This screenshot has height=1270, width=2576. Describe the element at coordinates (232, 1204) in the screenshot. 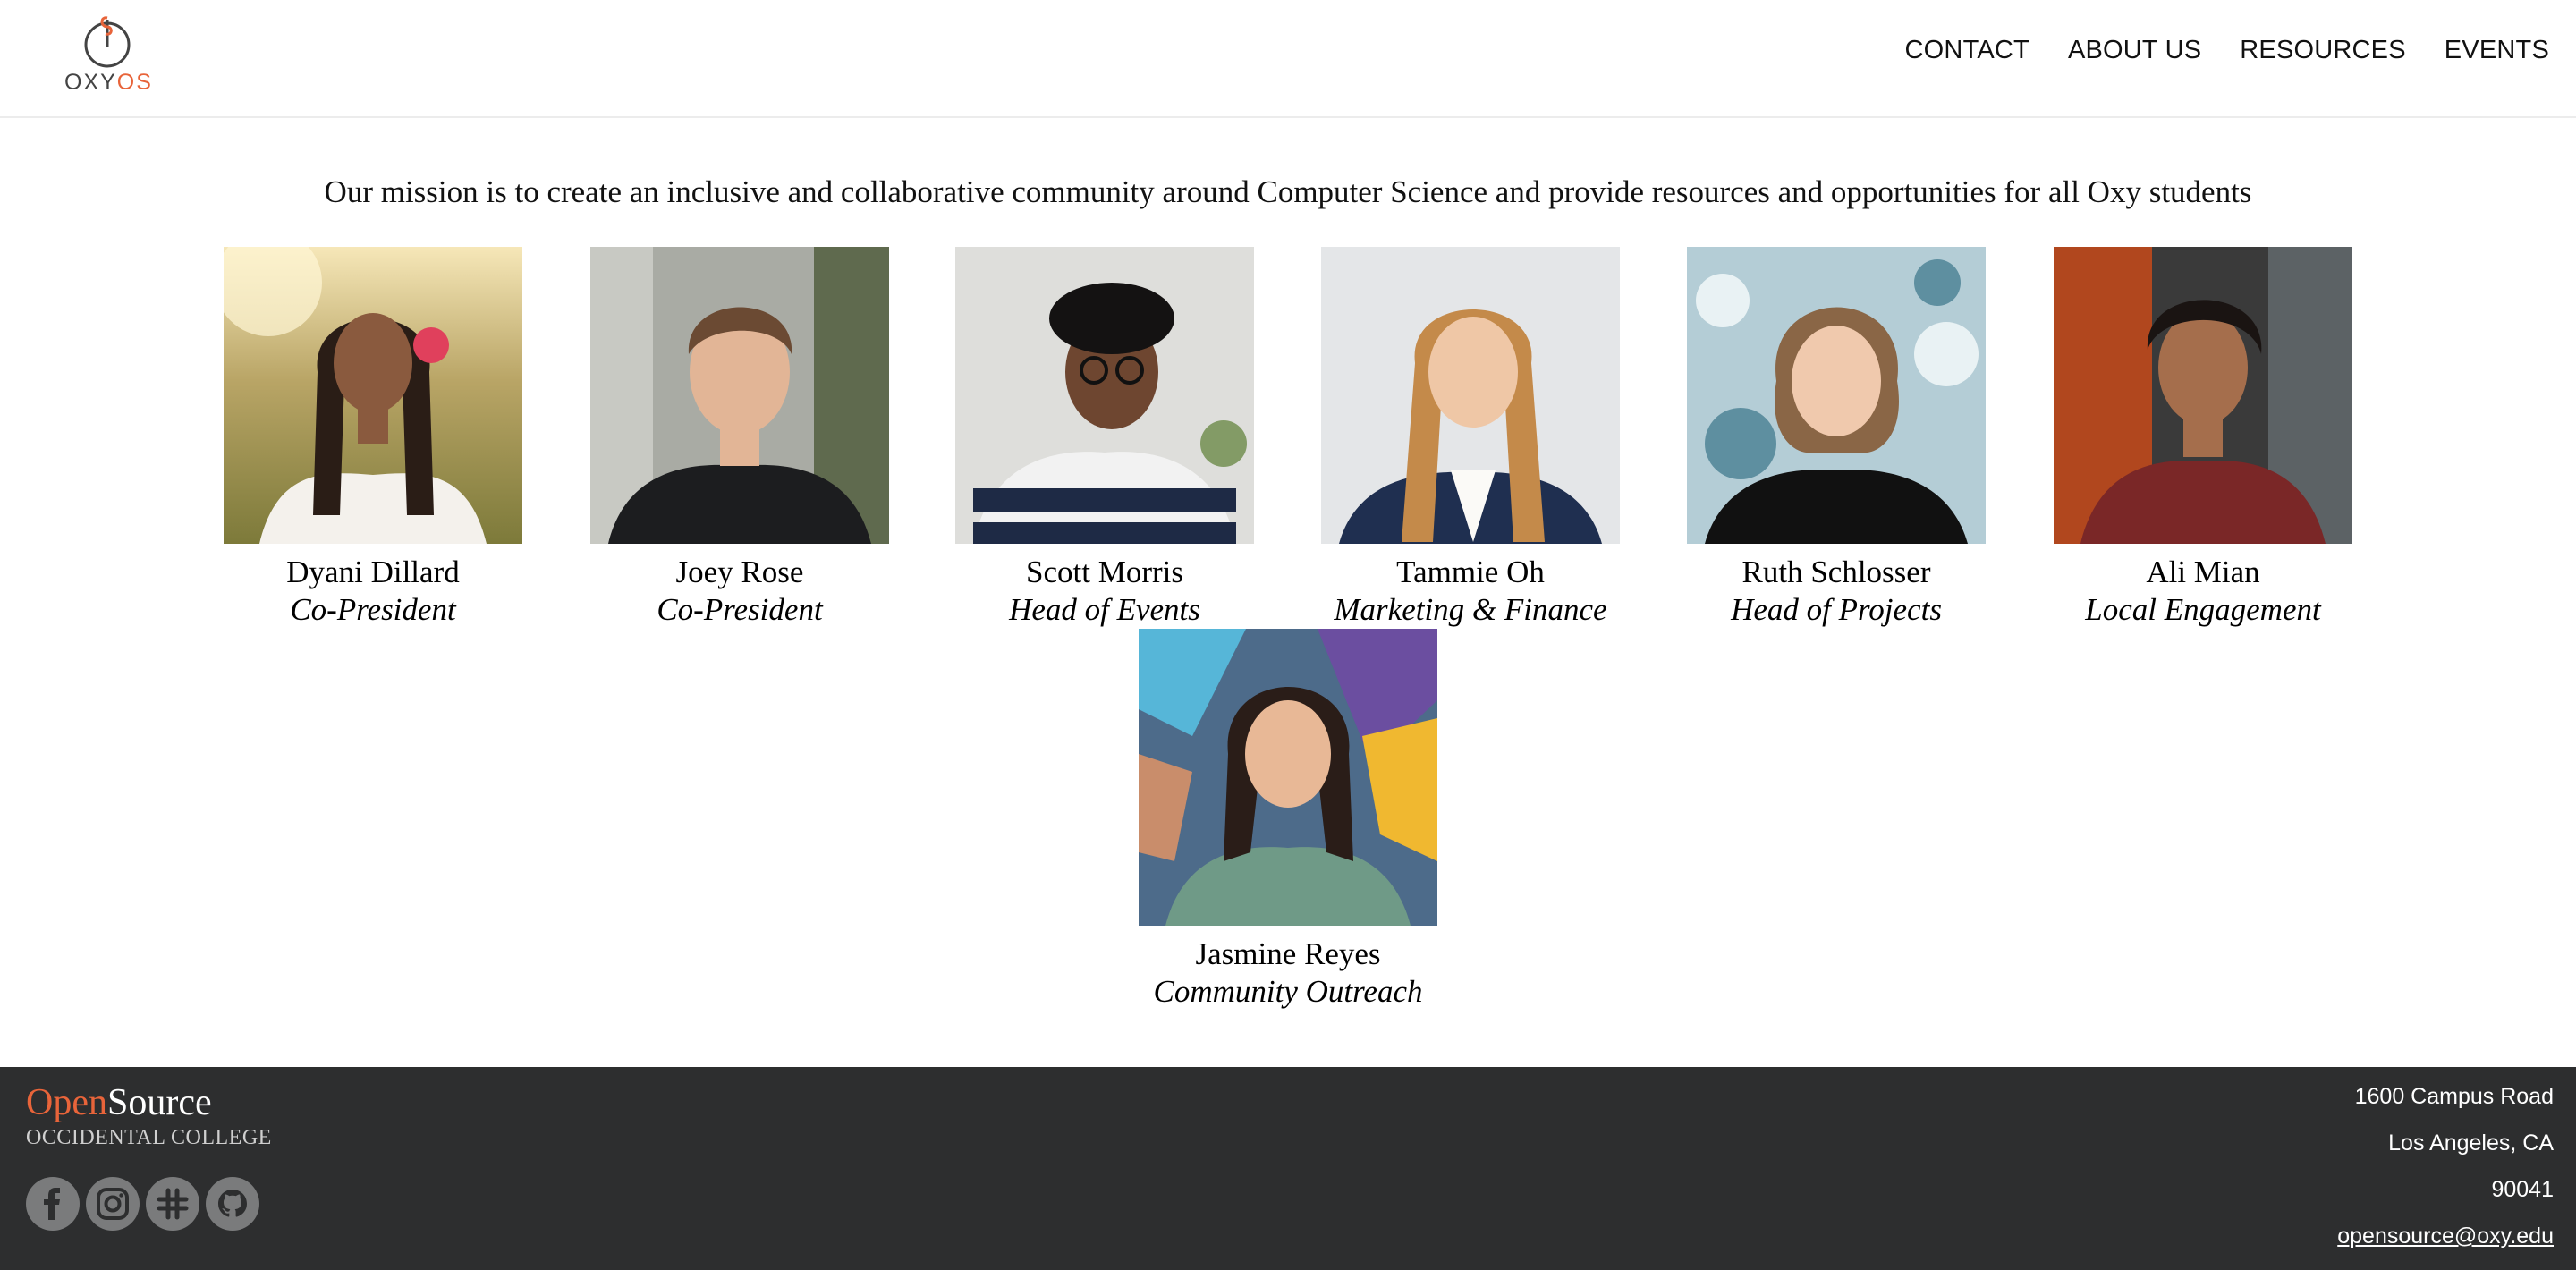

I see `github-icon` at that location.